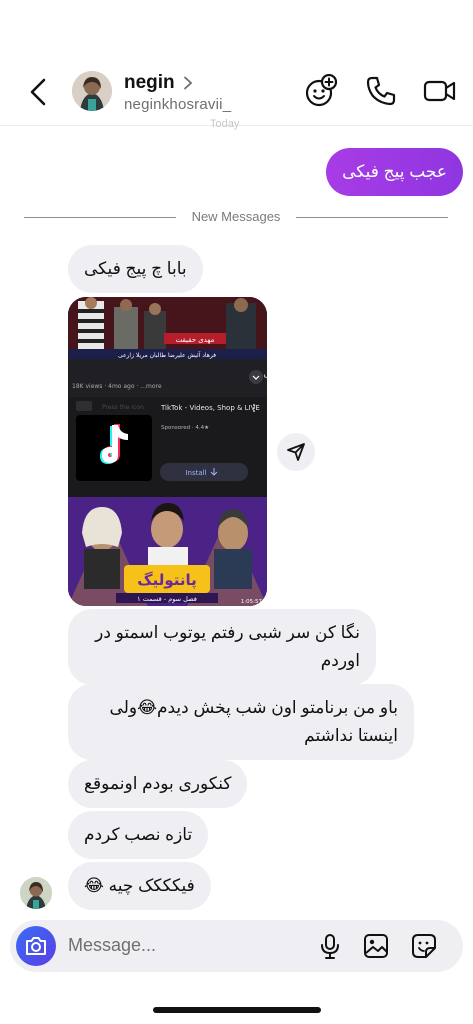  I want to click on ad-sponsored: Sponsored · 4.4★, so click(185, 428).